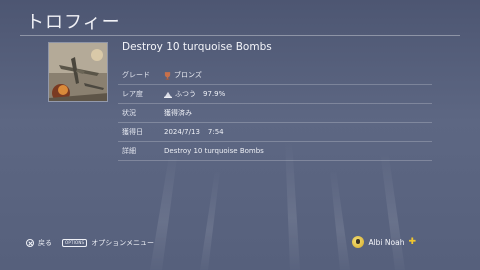 The width and height of the screenshot is (480, 270). I want to click on detail-row-grade: グレード ブロンズ, so click(275, 75).